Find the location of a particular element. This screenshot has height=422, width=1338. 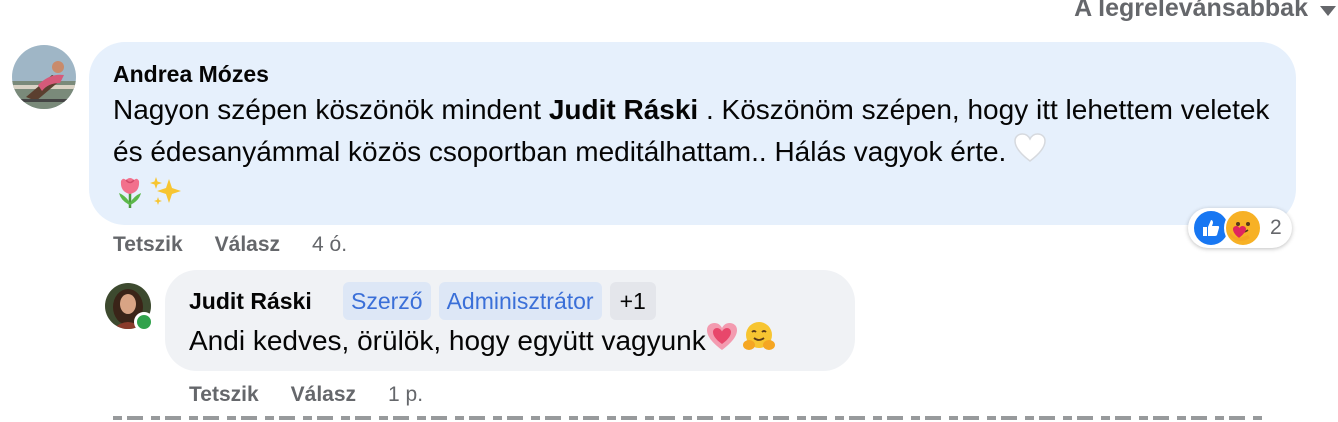

tulip-icon is located at coordinates (130, 198).